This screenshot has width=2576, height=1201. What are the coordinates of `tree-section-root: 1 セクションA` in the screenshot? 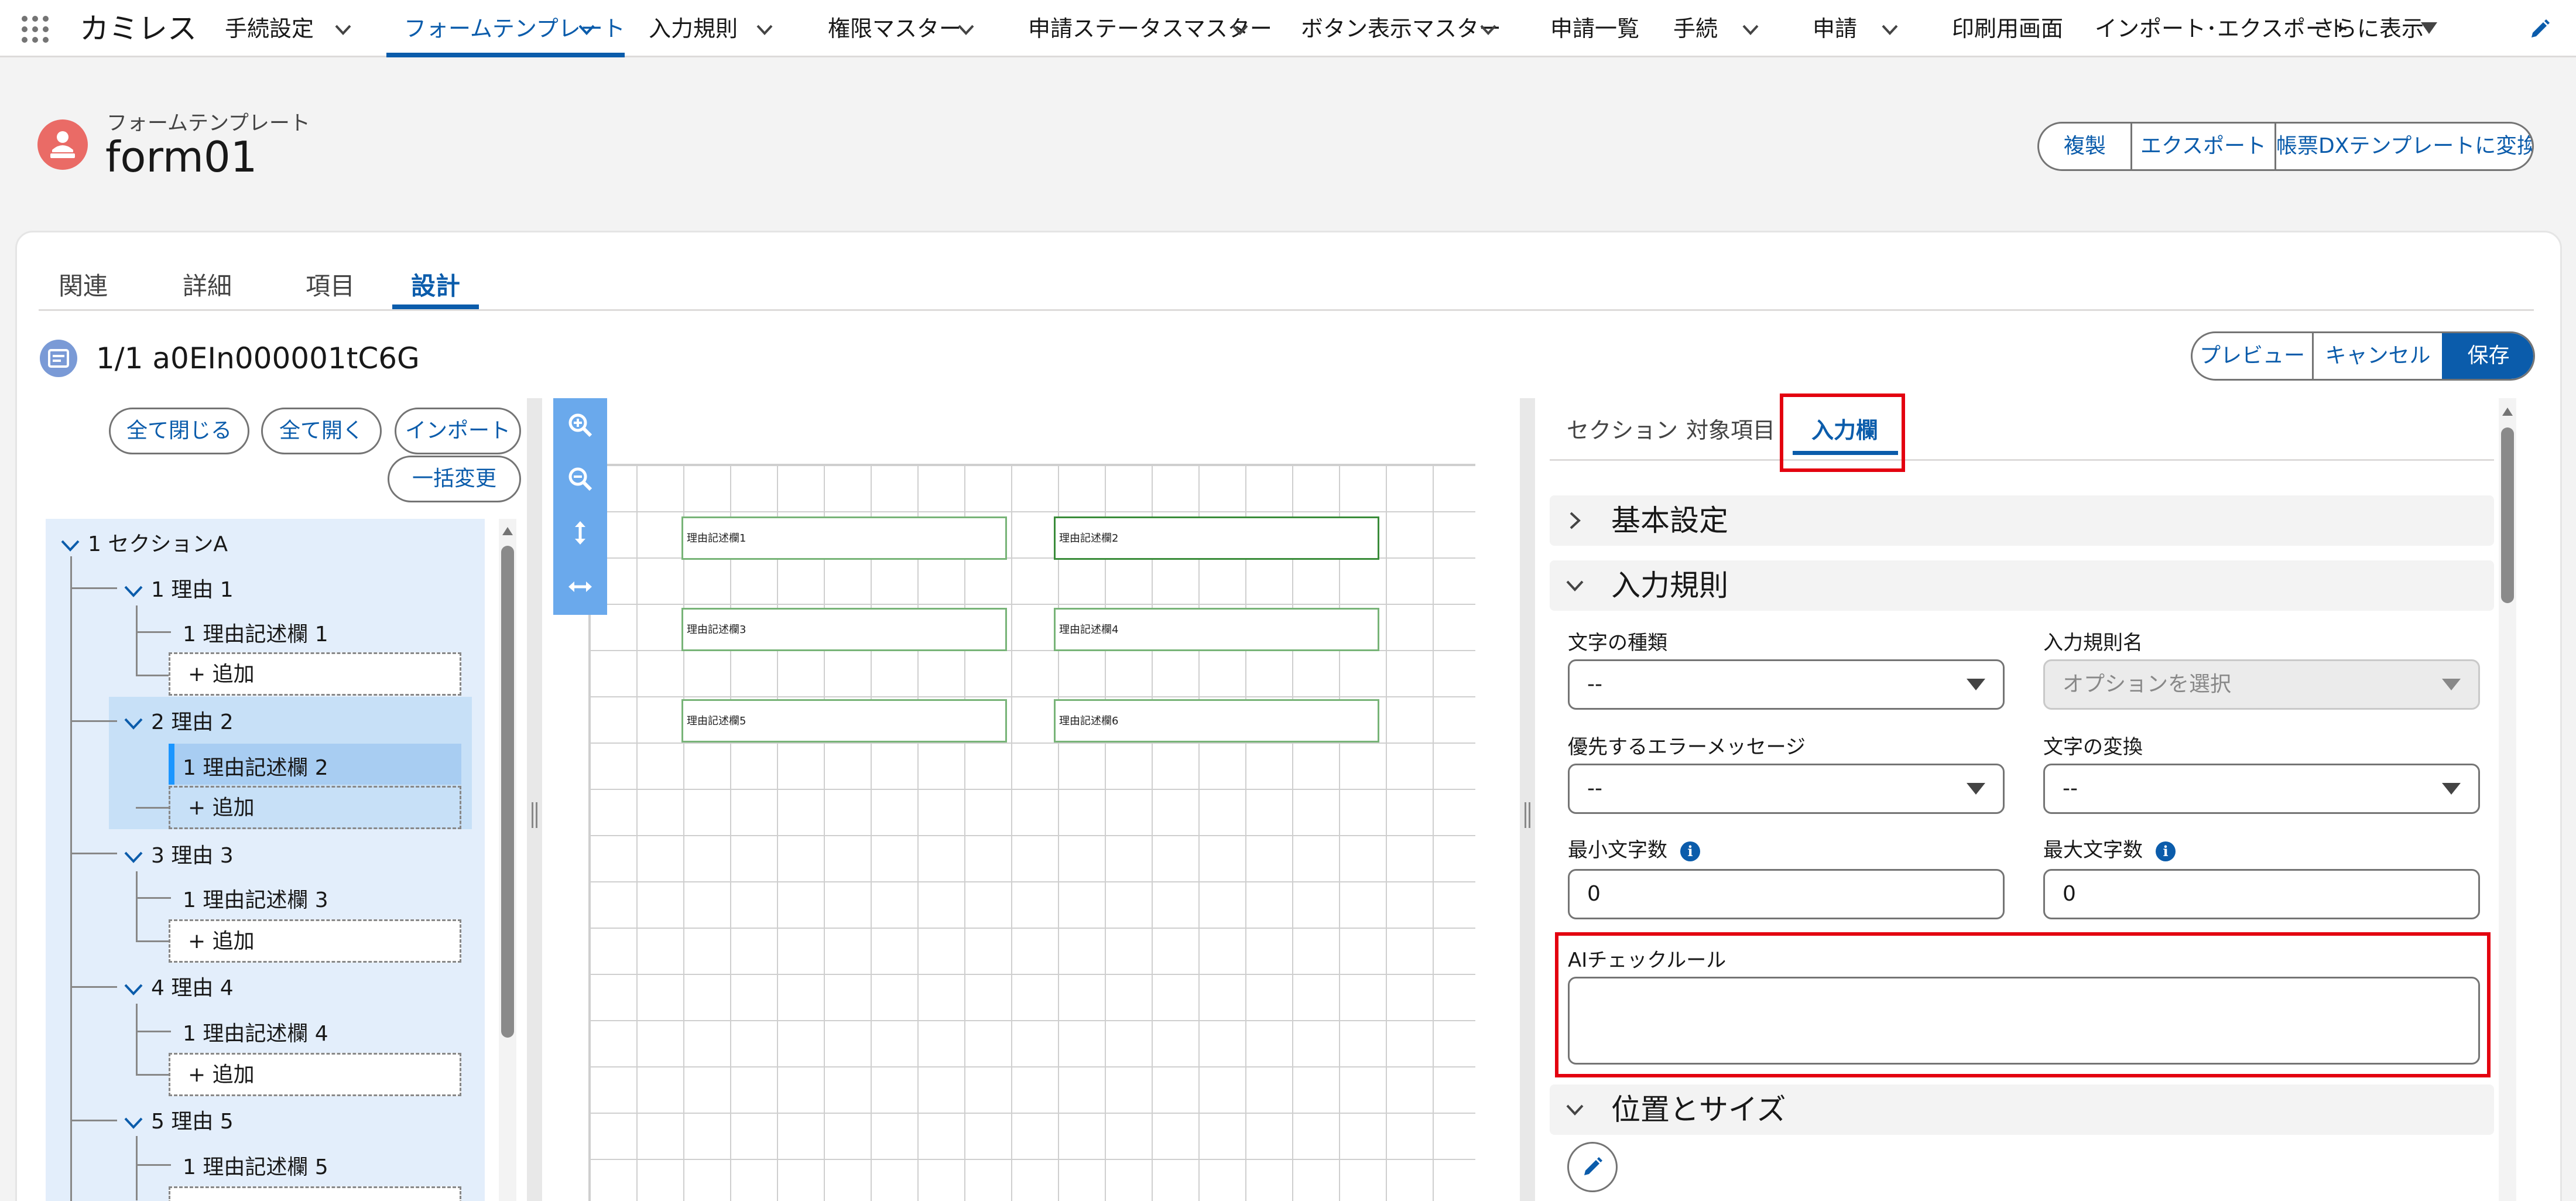 It's located at (143, 542).